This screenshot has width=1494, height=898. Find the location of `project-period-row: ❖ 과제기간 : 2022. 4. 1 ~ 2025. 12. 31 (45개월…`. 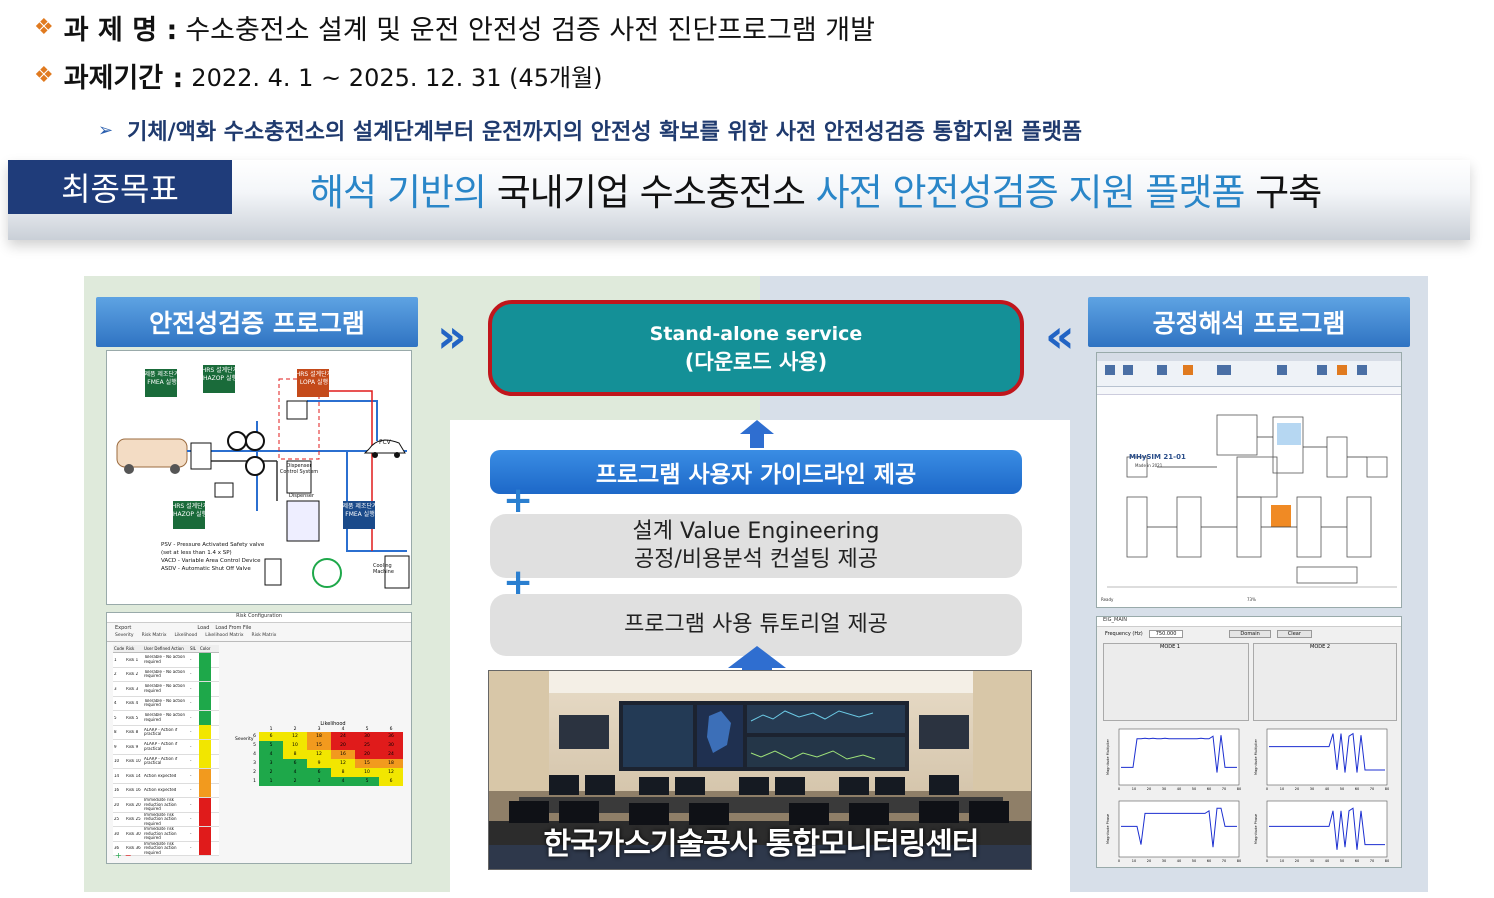

project-period-row: ❖ 과제기간 : 2022. 4. 1 ~ 2025. 12. 31 (45개월… is located at coordinates (318, 75).